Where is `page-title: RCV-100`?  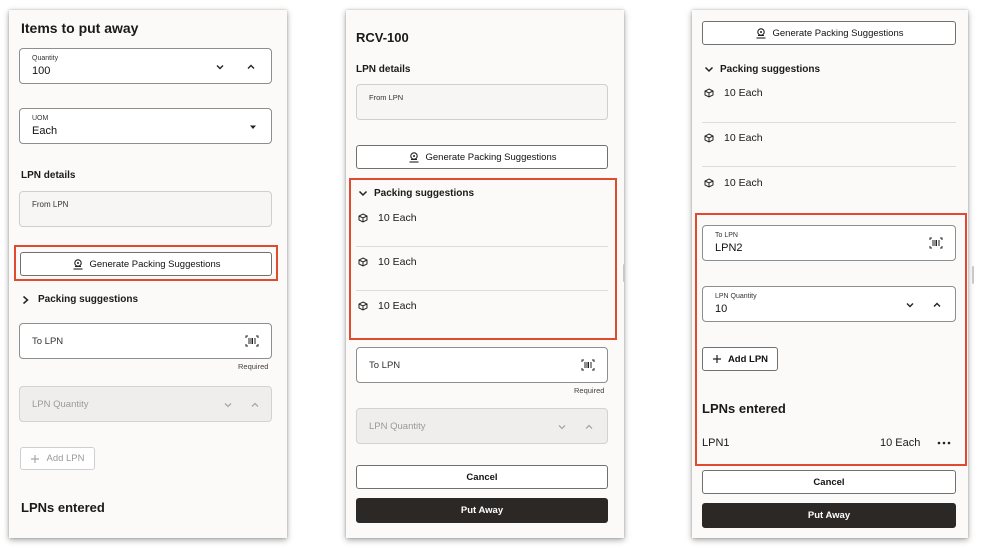 page-title: RCV-100 is located at coordinates (382, 37).